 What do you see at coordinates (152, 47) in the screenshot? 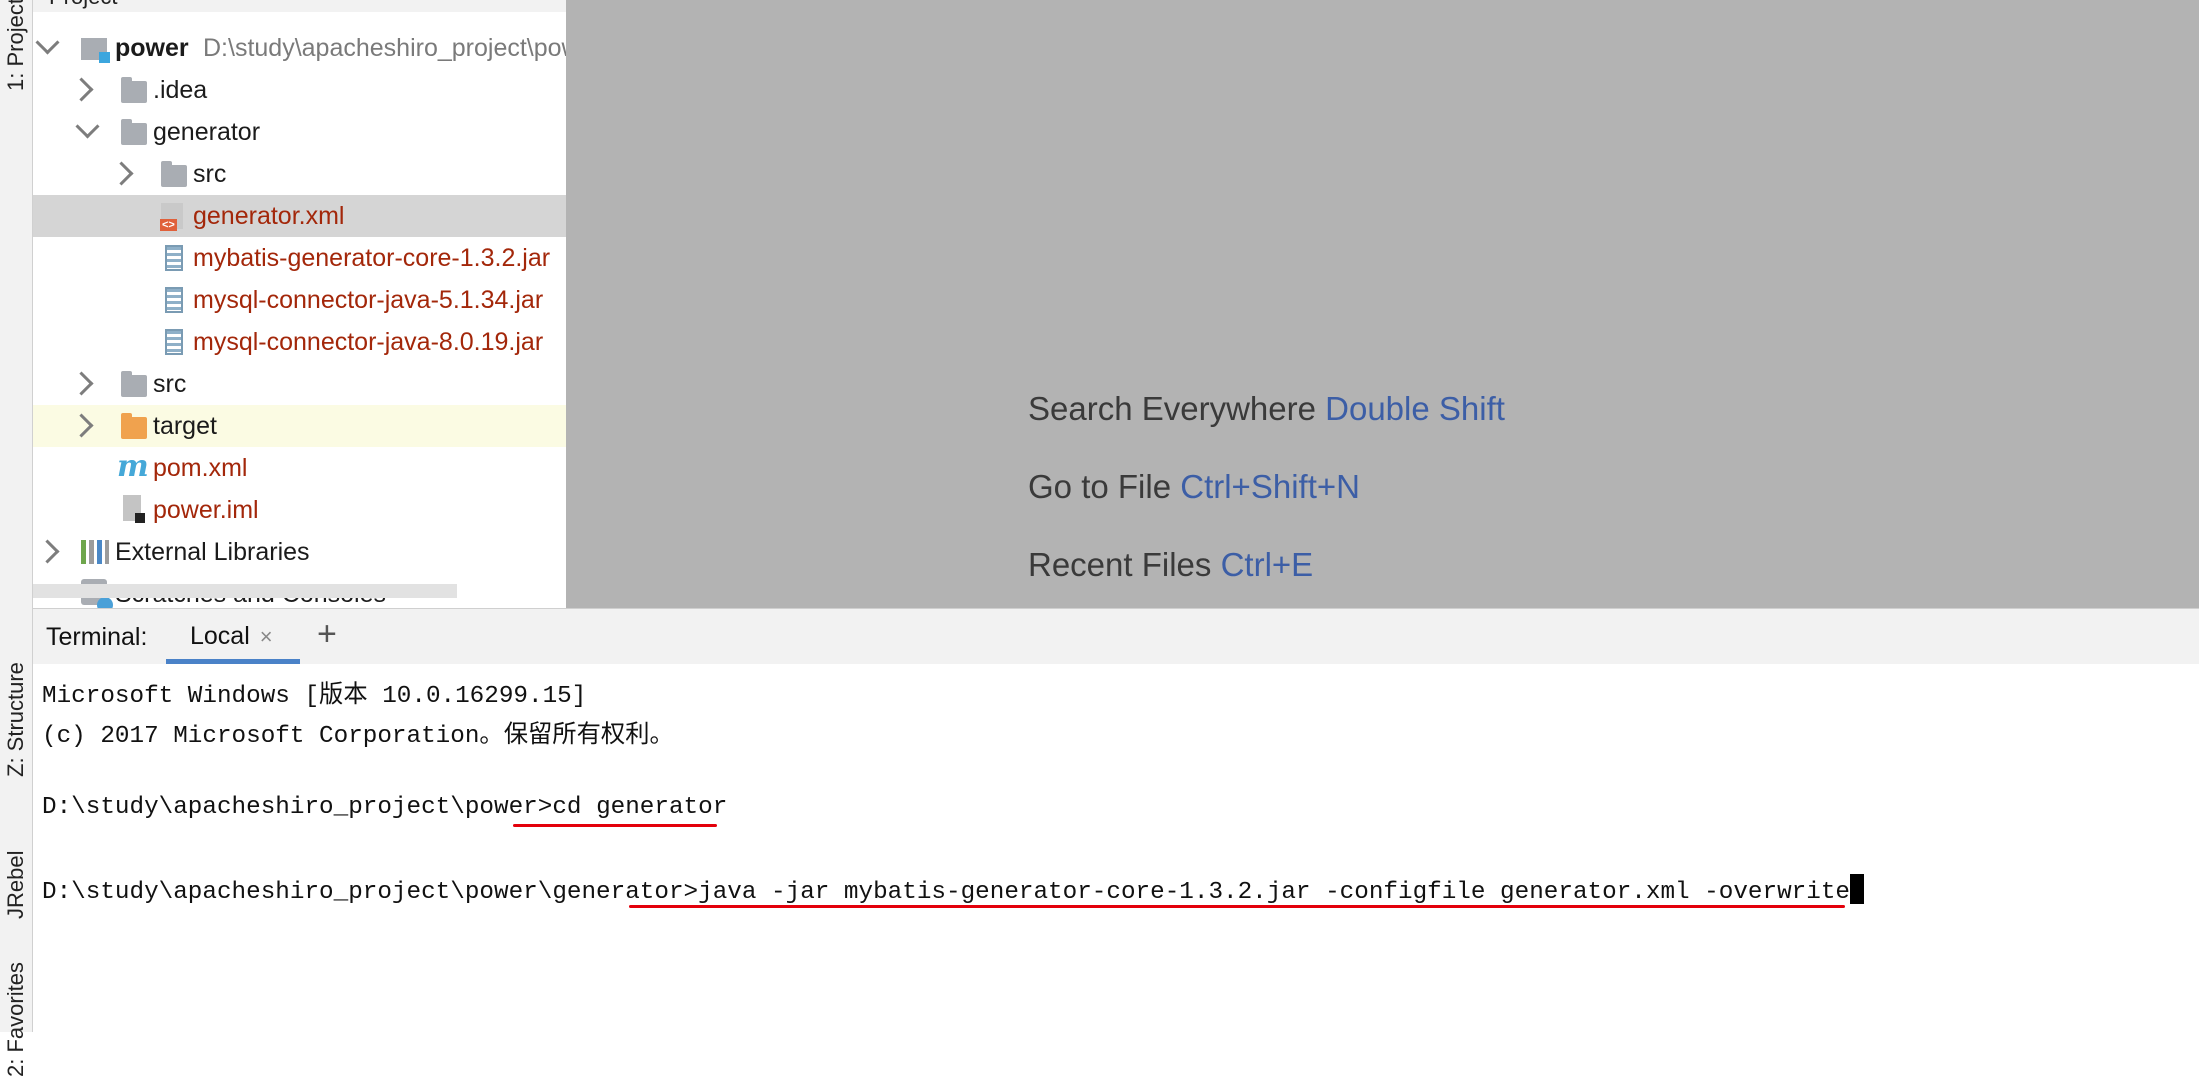
I see `tree-label-power: power` at bounding box center [152, 47].